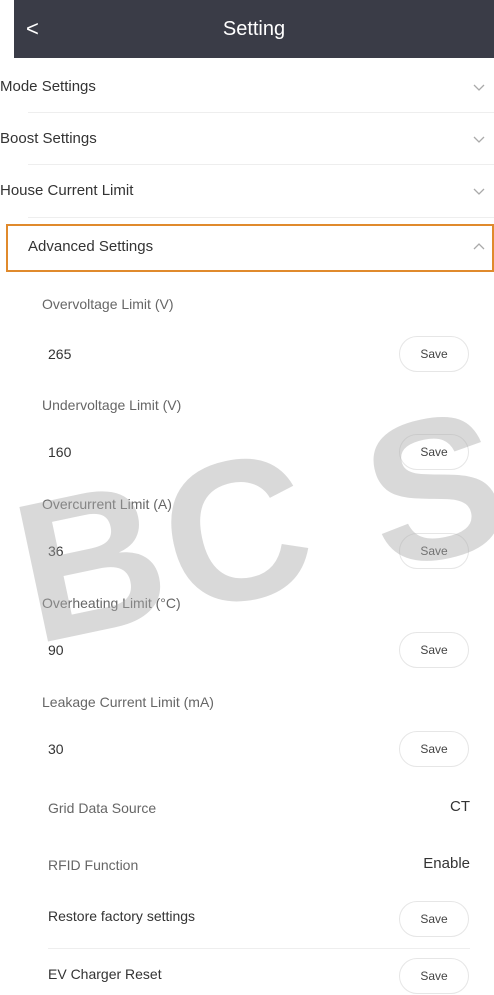 The height and width of the screenshot is (995, 494). What do you see at coordinates (434, 749) in the screenshot?
I see `leakage-save-button: Save` at bounding box center [434, 749].